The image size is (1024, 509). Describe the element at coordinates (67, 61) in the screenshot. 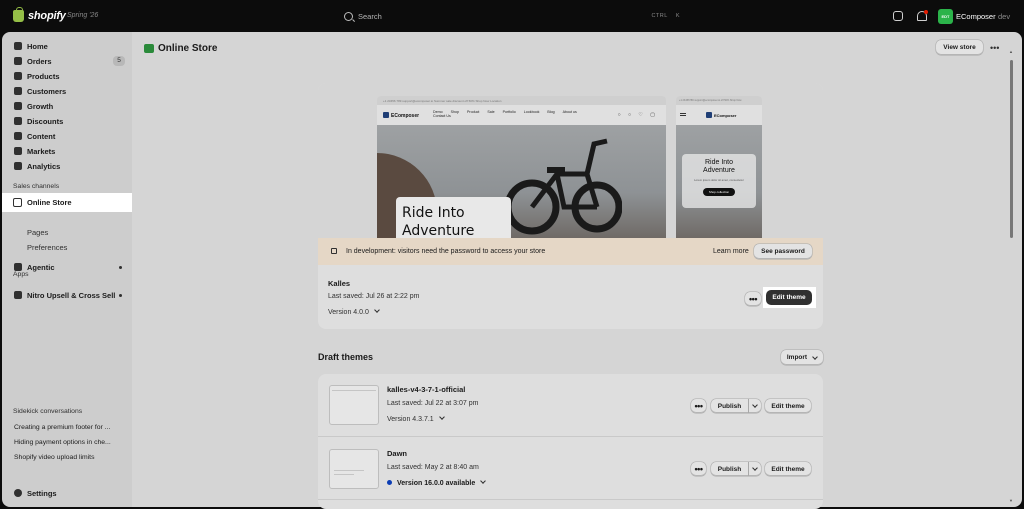

I see `sidebar-item-orders: Orders 5` at that location.